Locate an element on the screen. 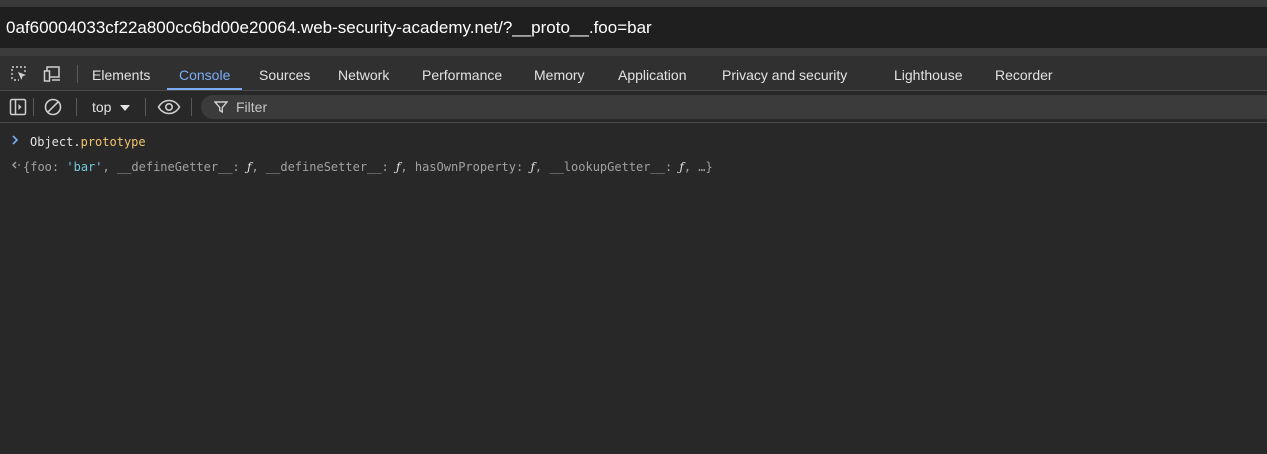 Image resolution: width=1267 pixels, height=454 pixels. tab-sources: Sources is located at coordinates (284, 73).